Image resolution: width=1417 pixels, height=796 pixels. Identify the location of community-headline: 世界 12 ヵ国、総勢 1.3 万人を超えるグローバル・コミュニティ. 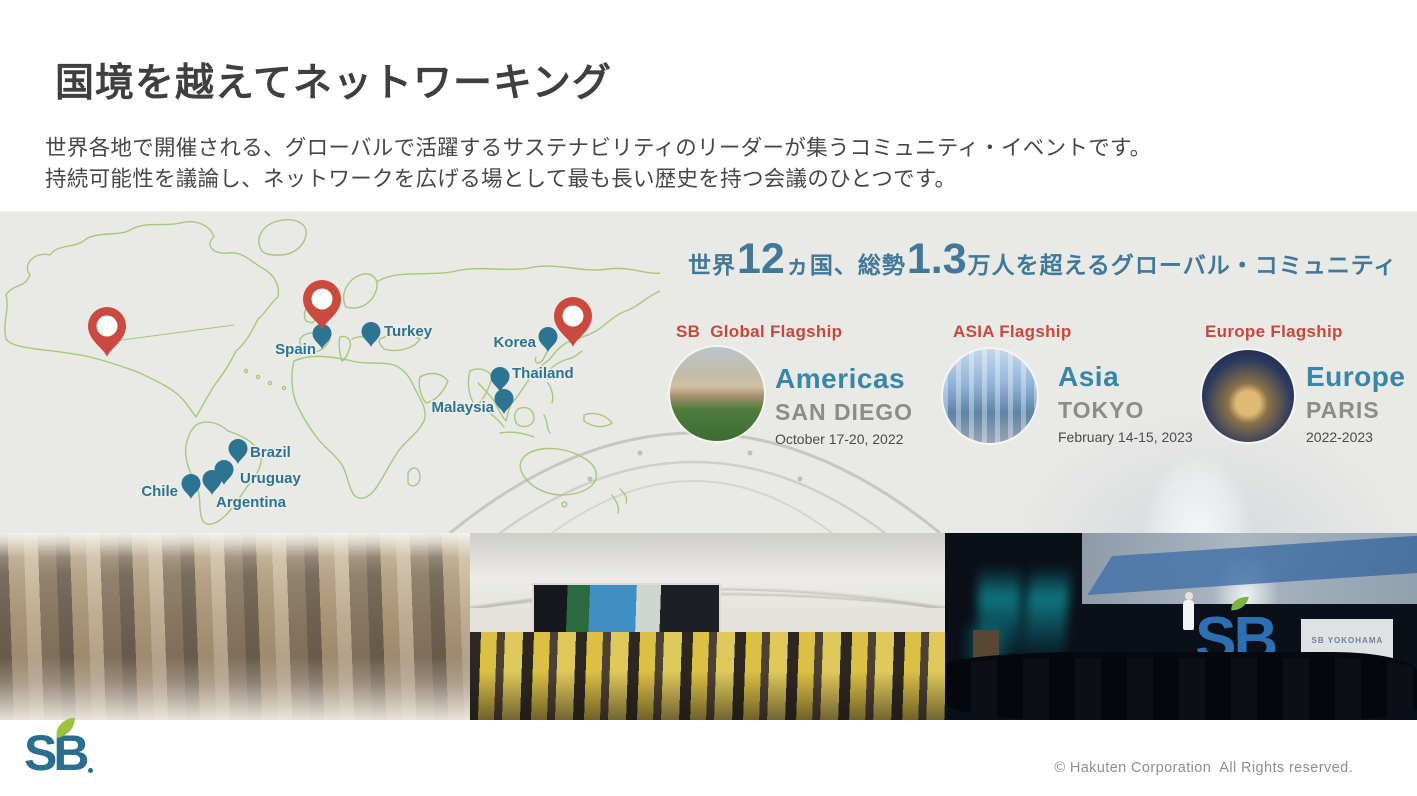
(1042, 259).